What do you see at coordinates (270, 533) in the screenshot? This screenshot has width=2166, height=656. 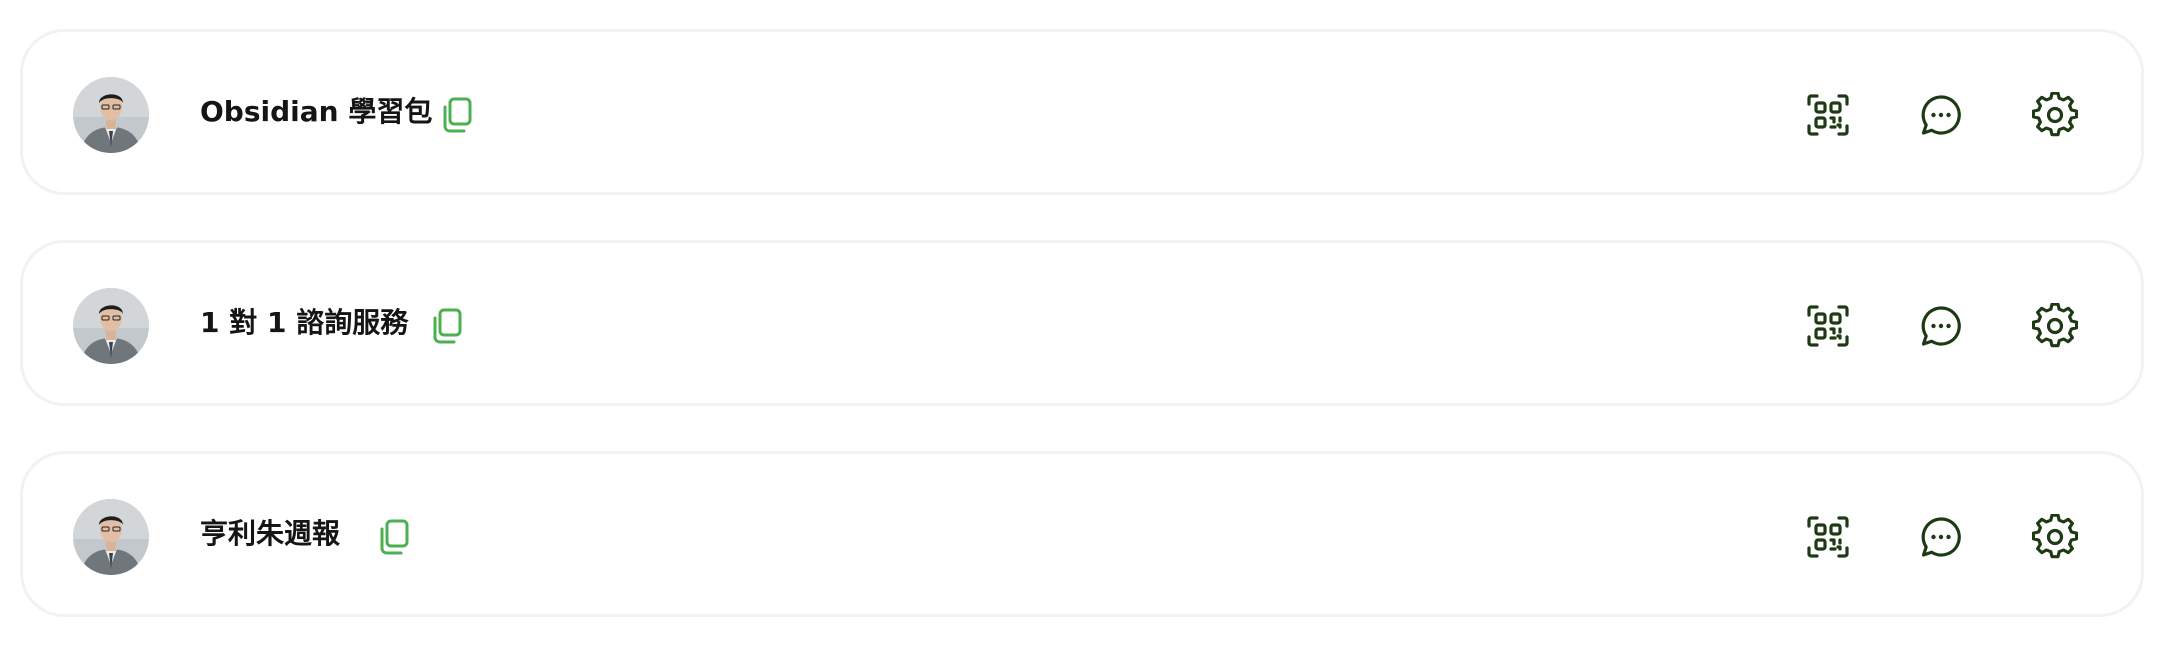 I see `item-title: 亨利朱週報` at bounding box center [270, 533].